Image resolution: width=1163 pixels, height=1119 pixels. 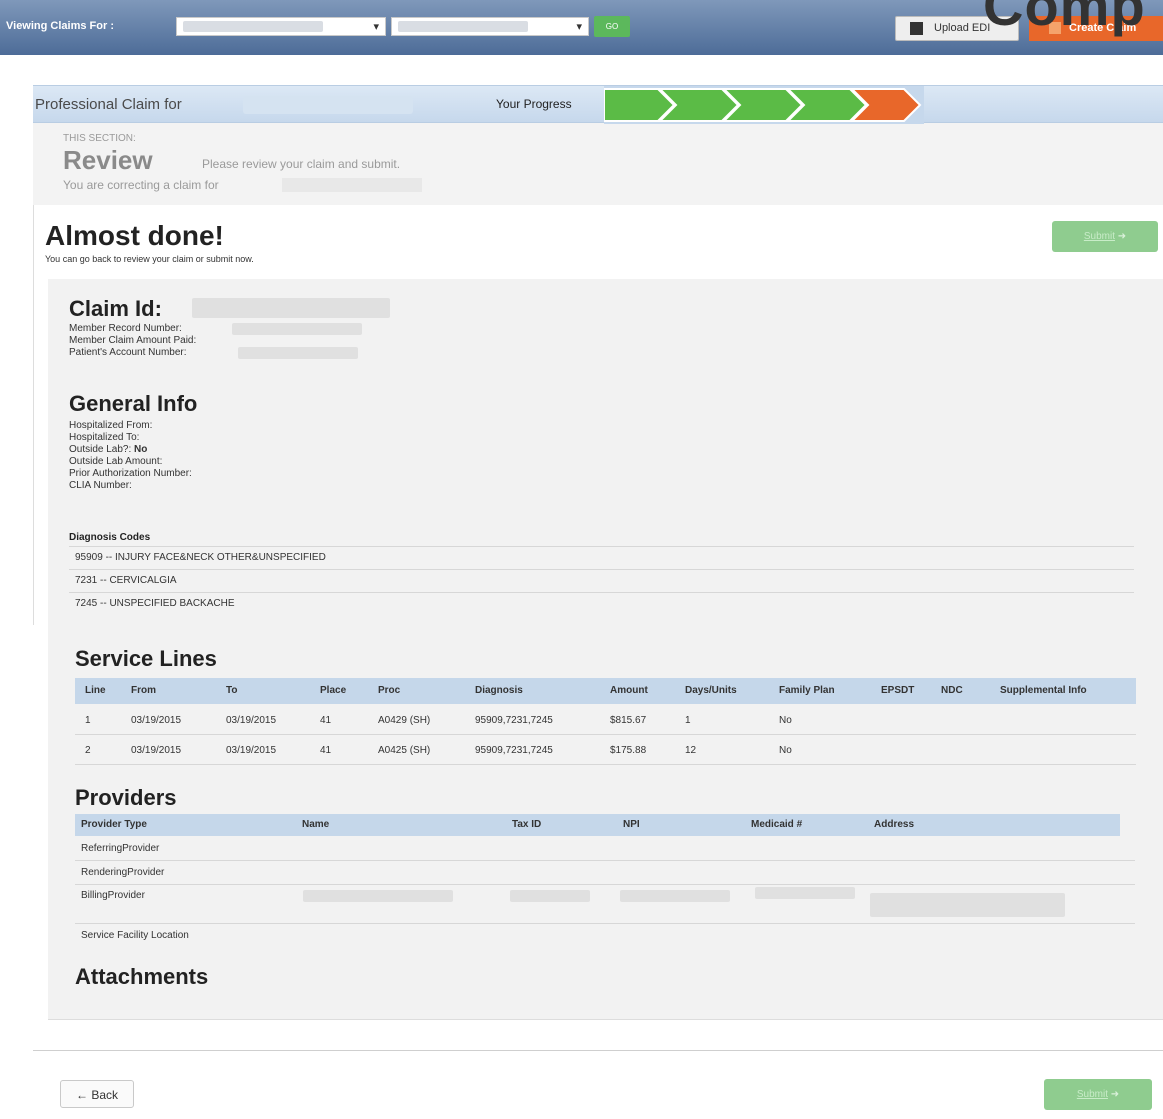 What do you see at coordinates (1043, 690) in the screenshot?
I see `col-supplemental: Supplemental Info` at bounding box center [1043, 690].